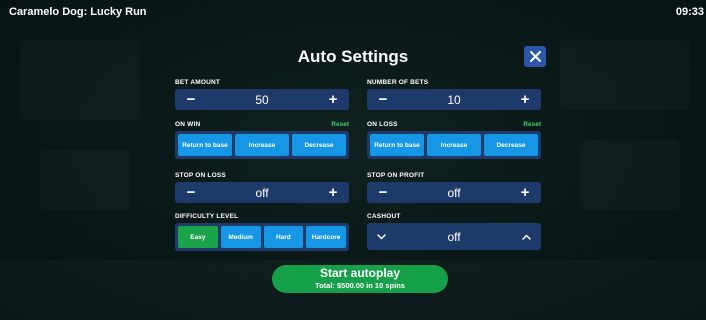  Describe the element at coordinates (525, 99) in the screenshot. I see `number-of-bets-plus-button: +` at that location.